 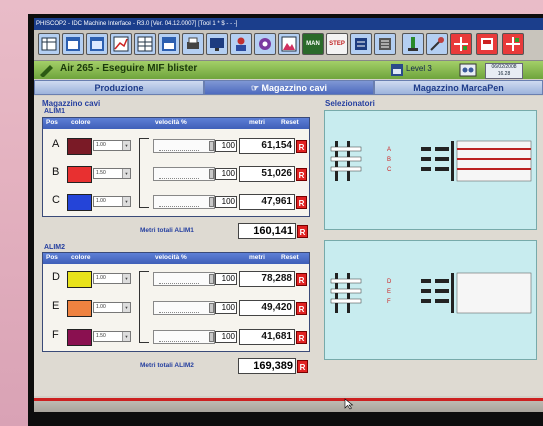 I want to click on man-button: MAN, so click(x=313, y=44).